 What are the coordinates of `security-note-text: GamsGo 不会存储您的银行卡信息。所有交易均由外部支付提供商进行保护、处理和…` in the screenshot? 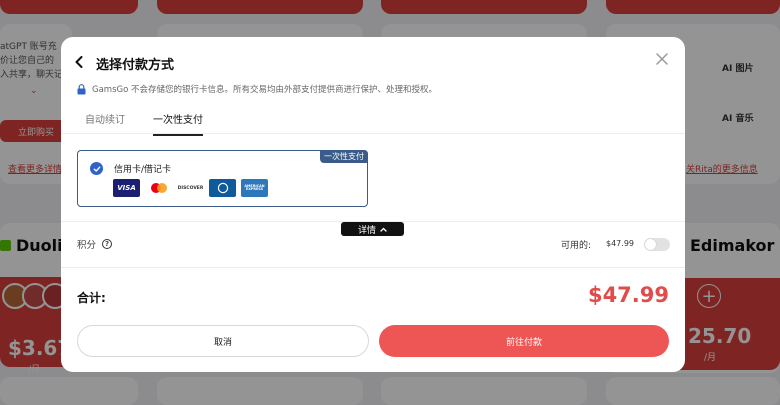 It's located at (264, 90).